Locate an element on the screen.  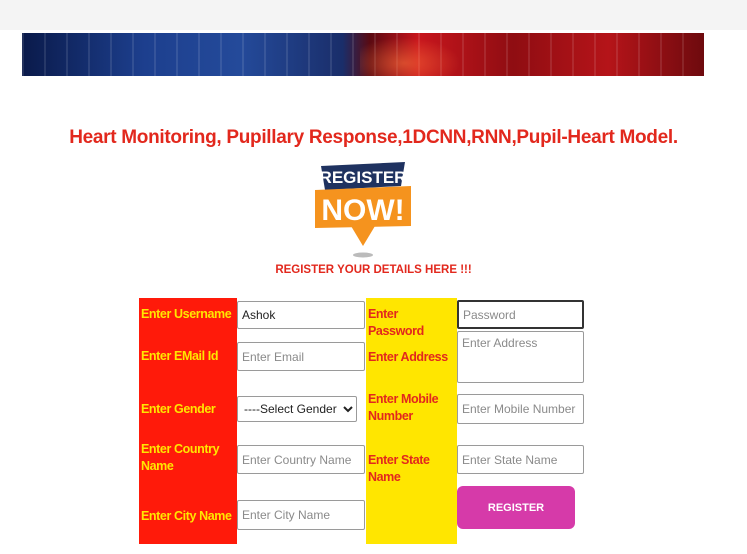
state-input is located at coordinates (520, 459).